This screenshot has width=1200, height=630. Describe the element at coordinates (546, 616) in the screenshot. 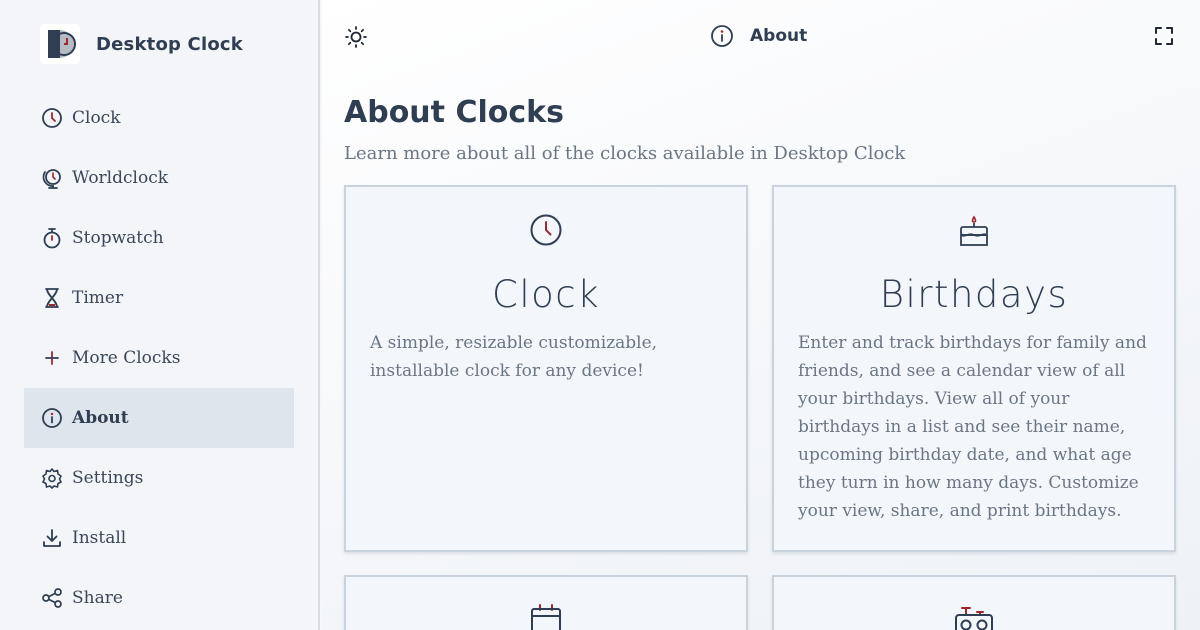

I see `calendar-icon` at that location.